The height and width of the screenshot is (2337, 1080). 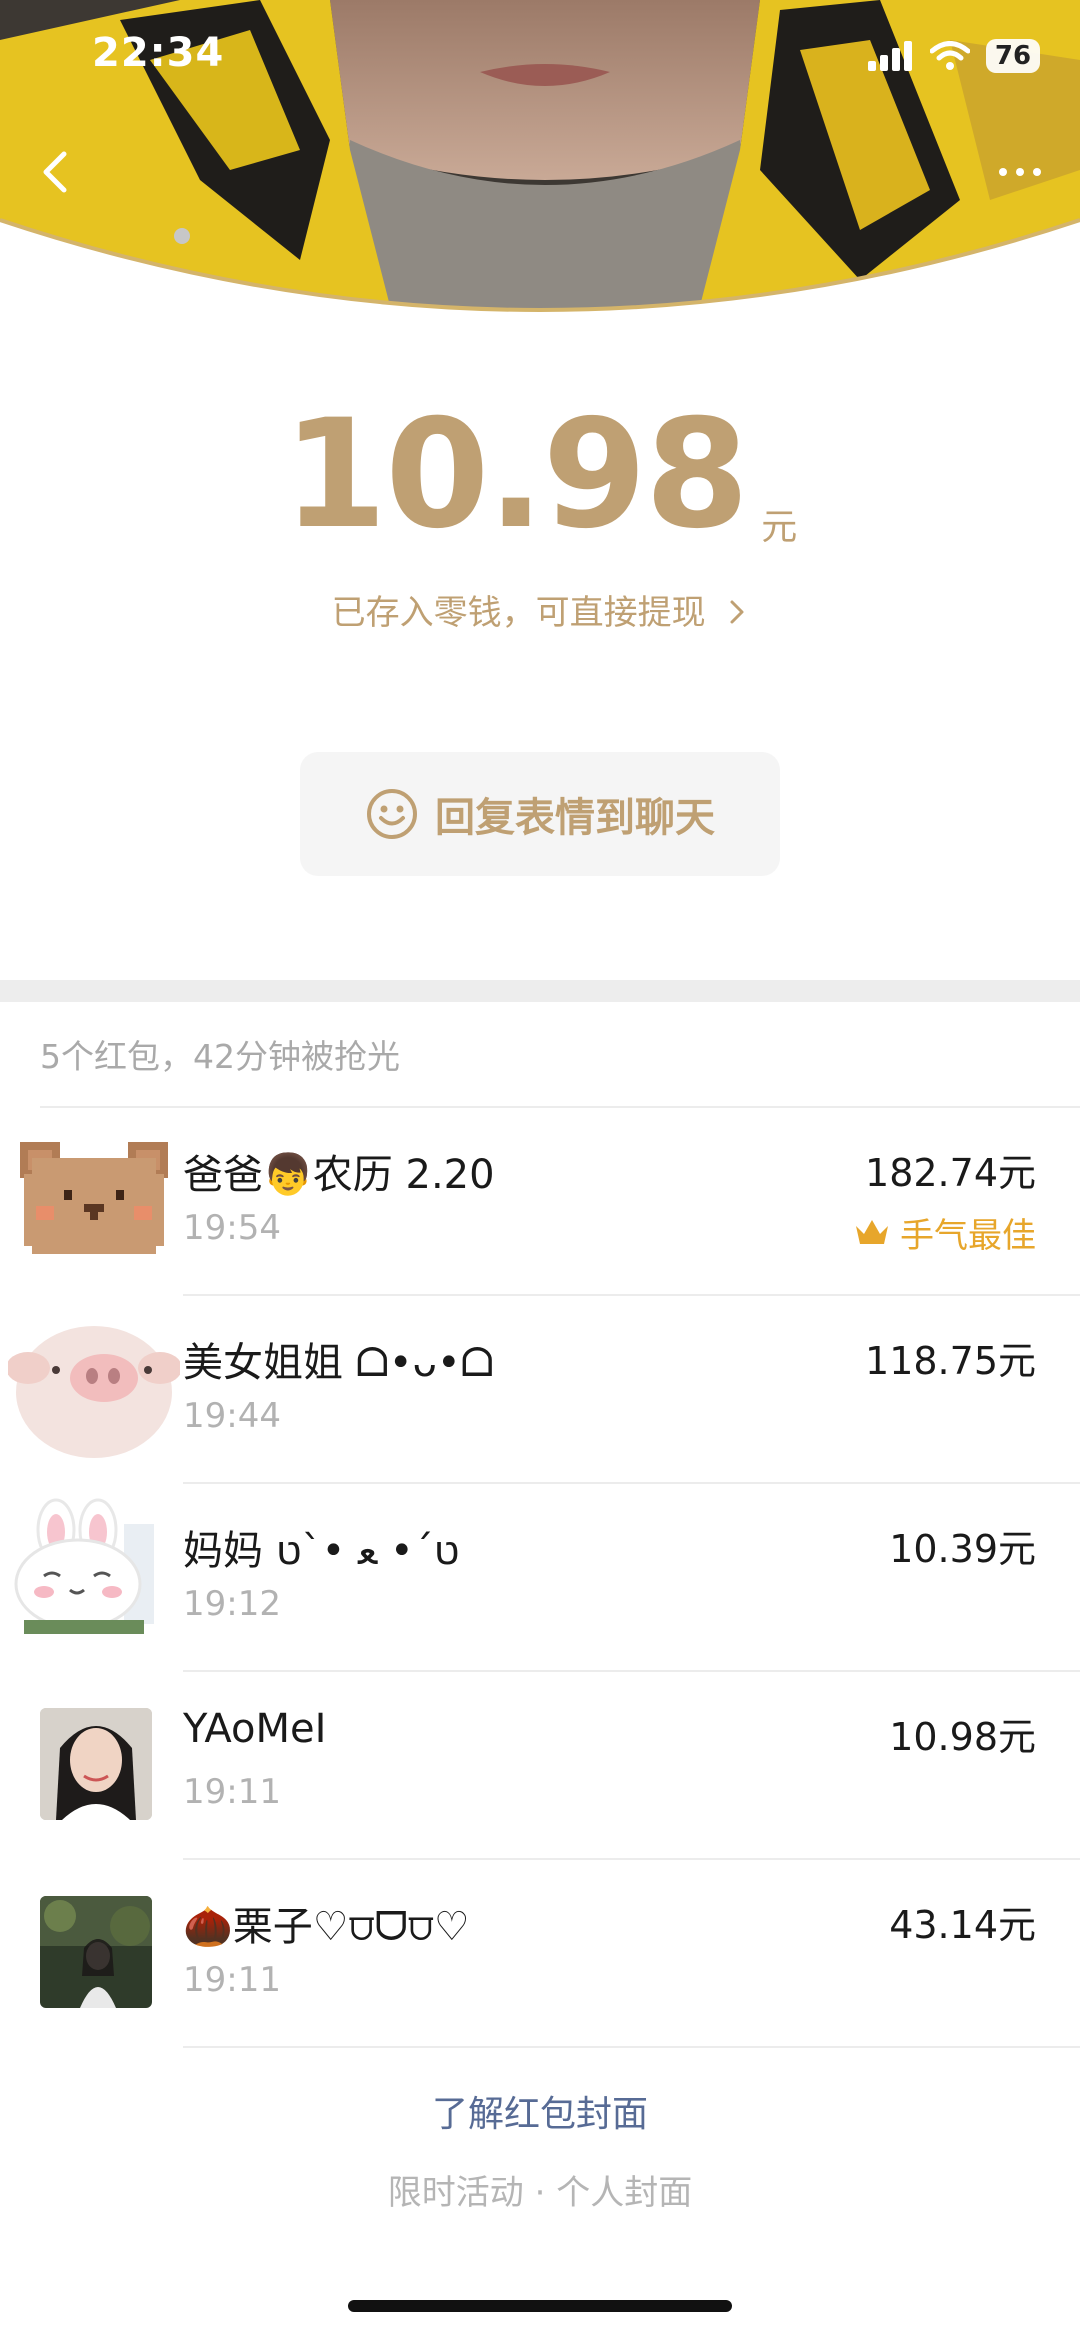 What do you see at coordinates (326, 1927) in the screenshot?
I see `record-name: 🌰栗子♡⩌ᗜ⩌♡` at bounding box center [326, 1927].